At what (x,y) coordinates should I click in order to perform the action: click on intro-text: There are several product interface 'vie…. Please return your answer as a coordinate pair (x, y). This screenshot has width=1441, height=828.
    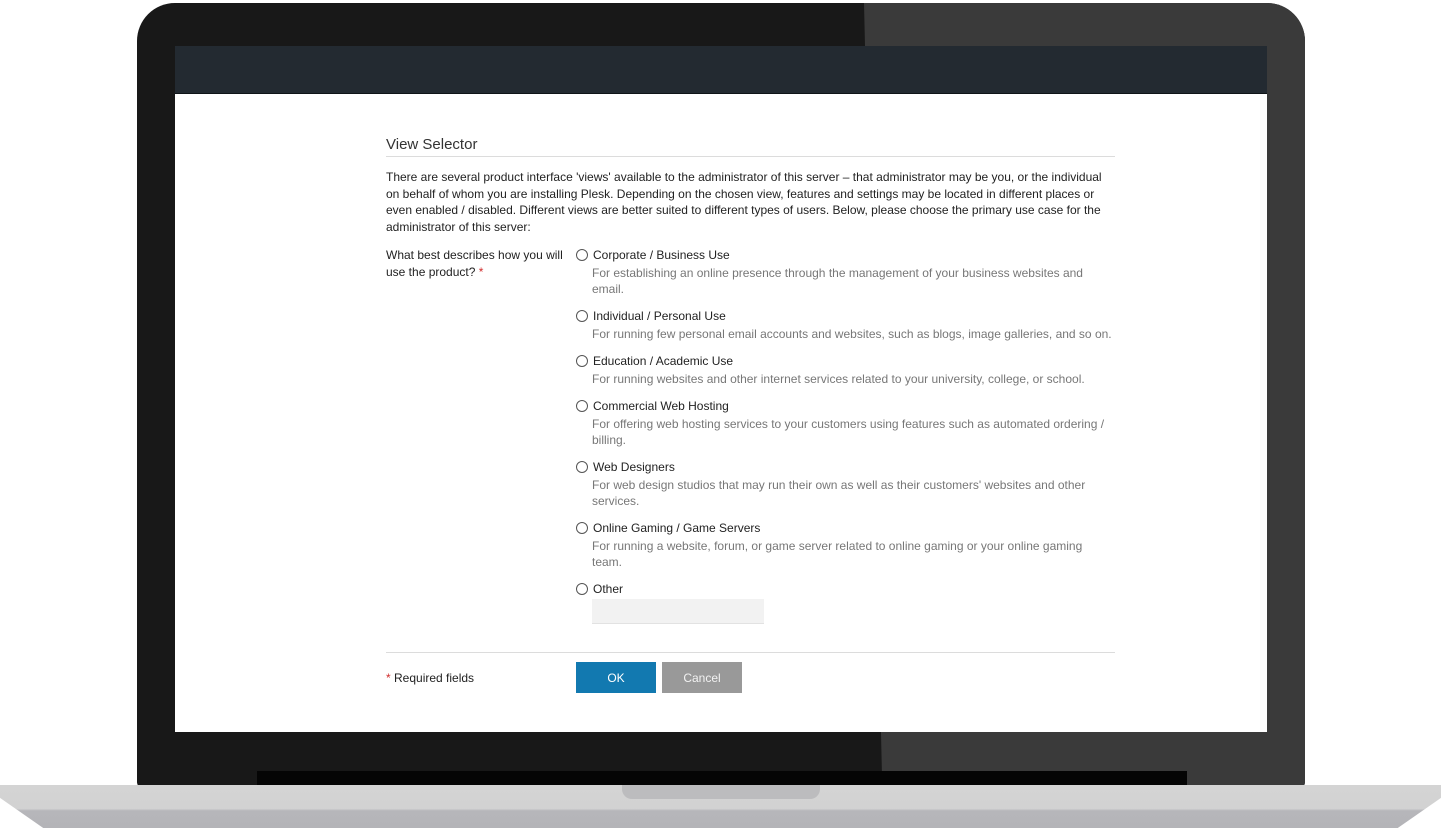
    Looking at the image, I should click on (744, 202).